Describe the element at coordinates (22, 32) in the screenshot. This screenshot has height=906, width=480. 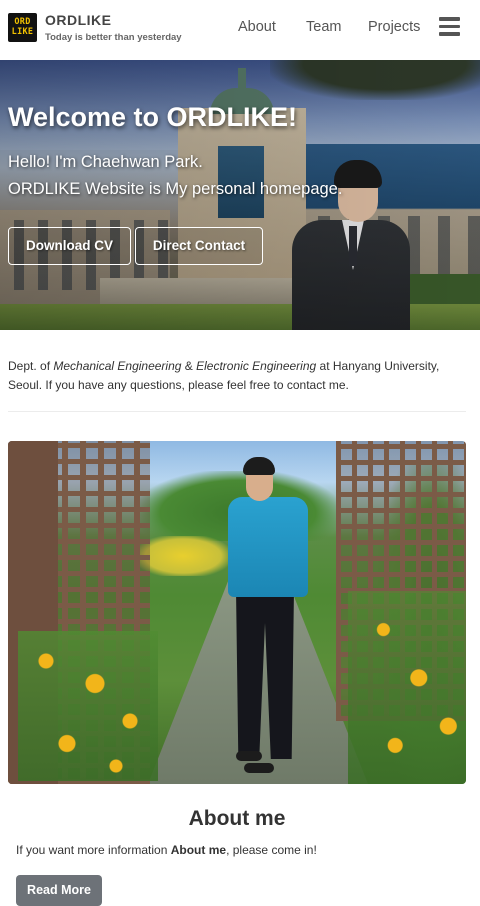
I see `logo-text-line2: LIKE` at that location.